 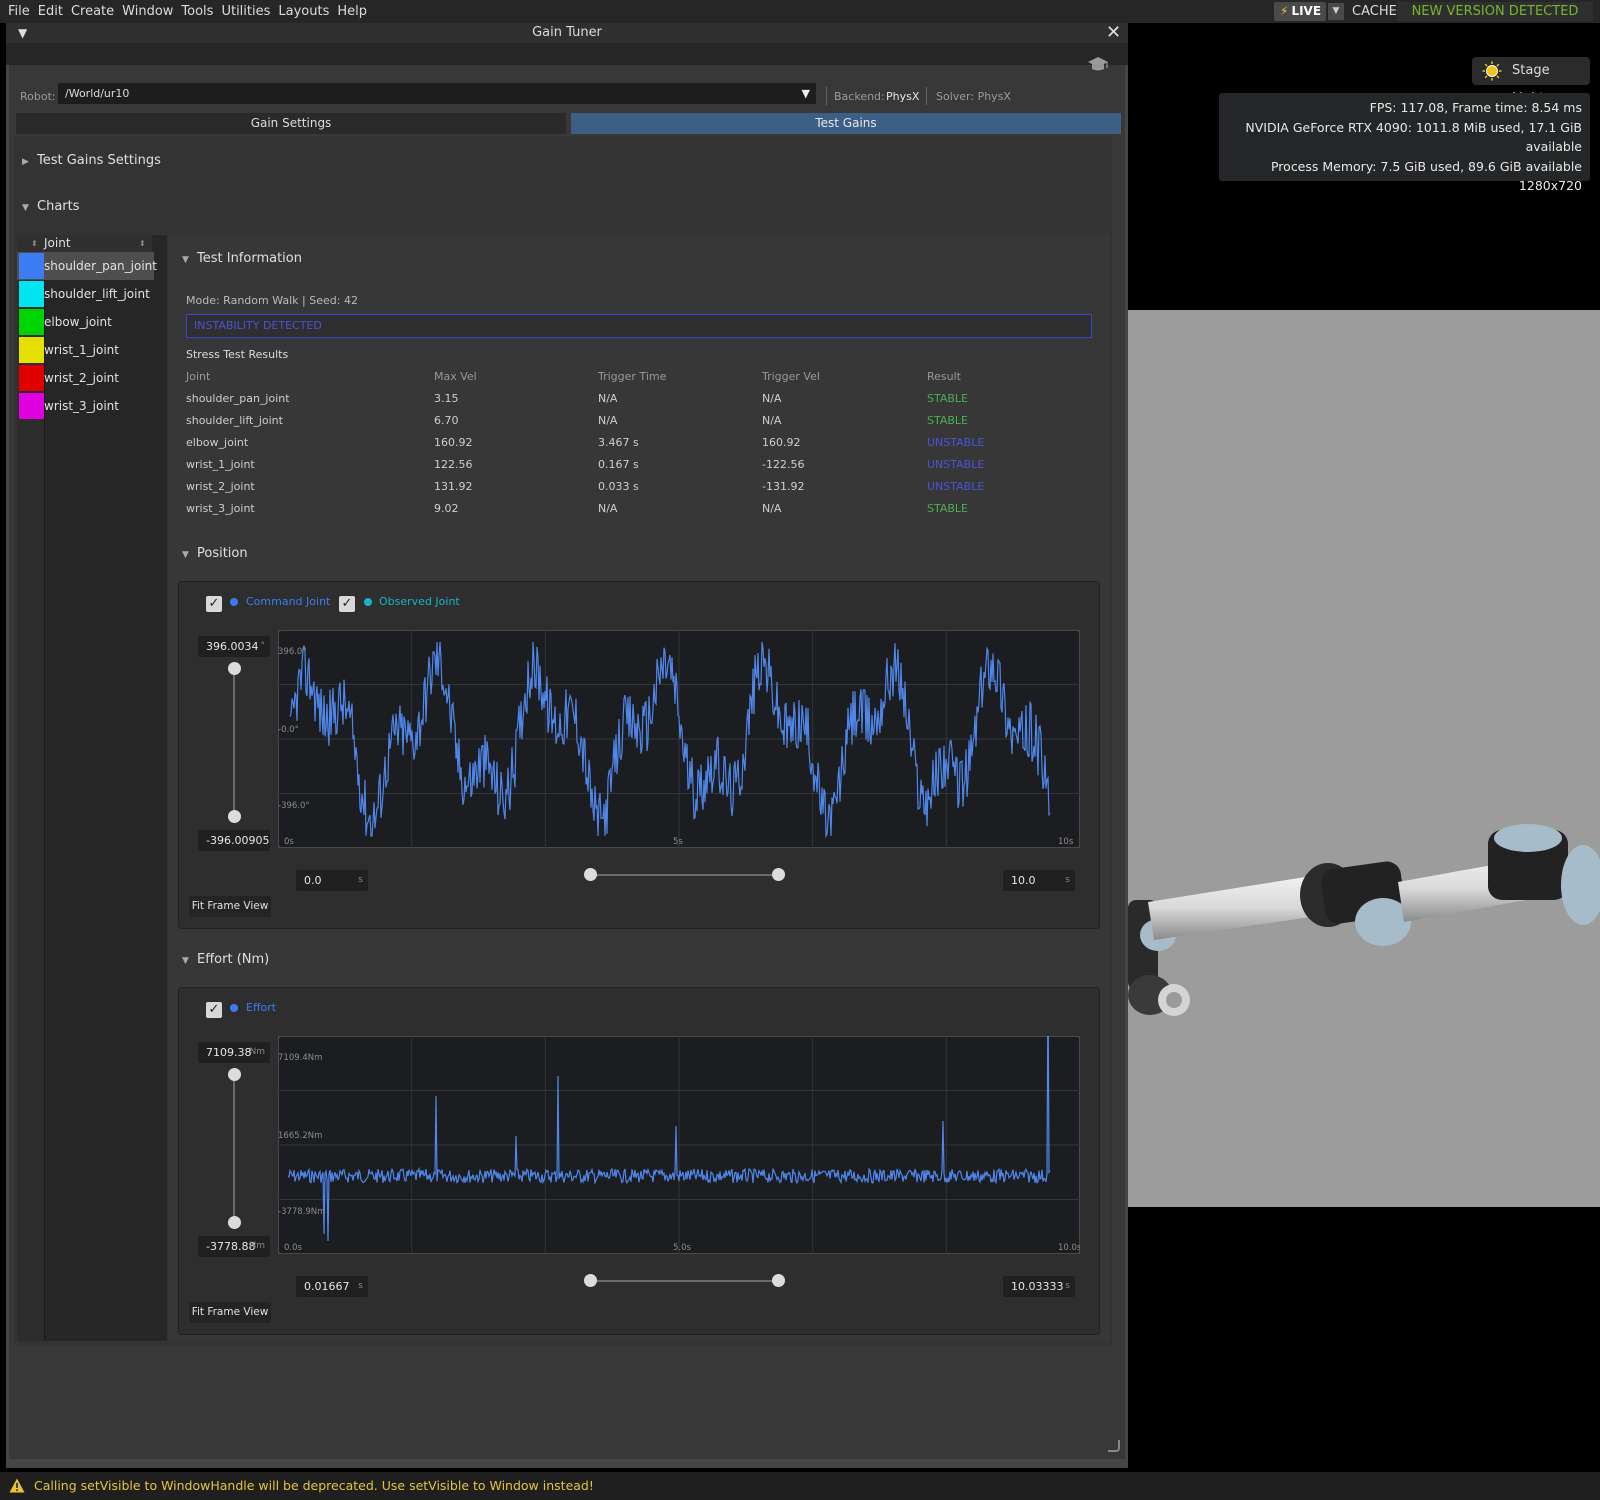 What do you see at coordinates (679, 739) in the screenshot?
I see `position-plot: 396.0° -0.0° -396.0° 0s 5s 10s` at bounding box center [679, 739].